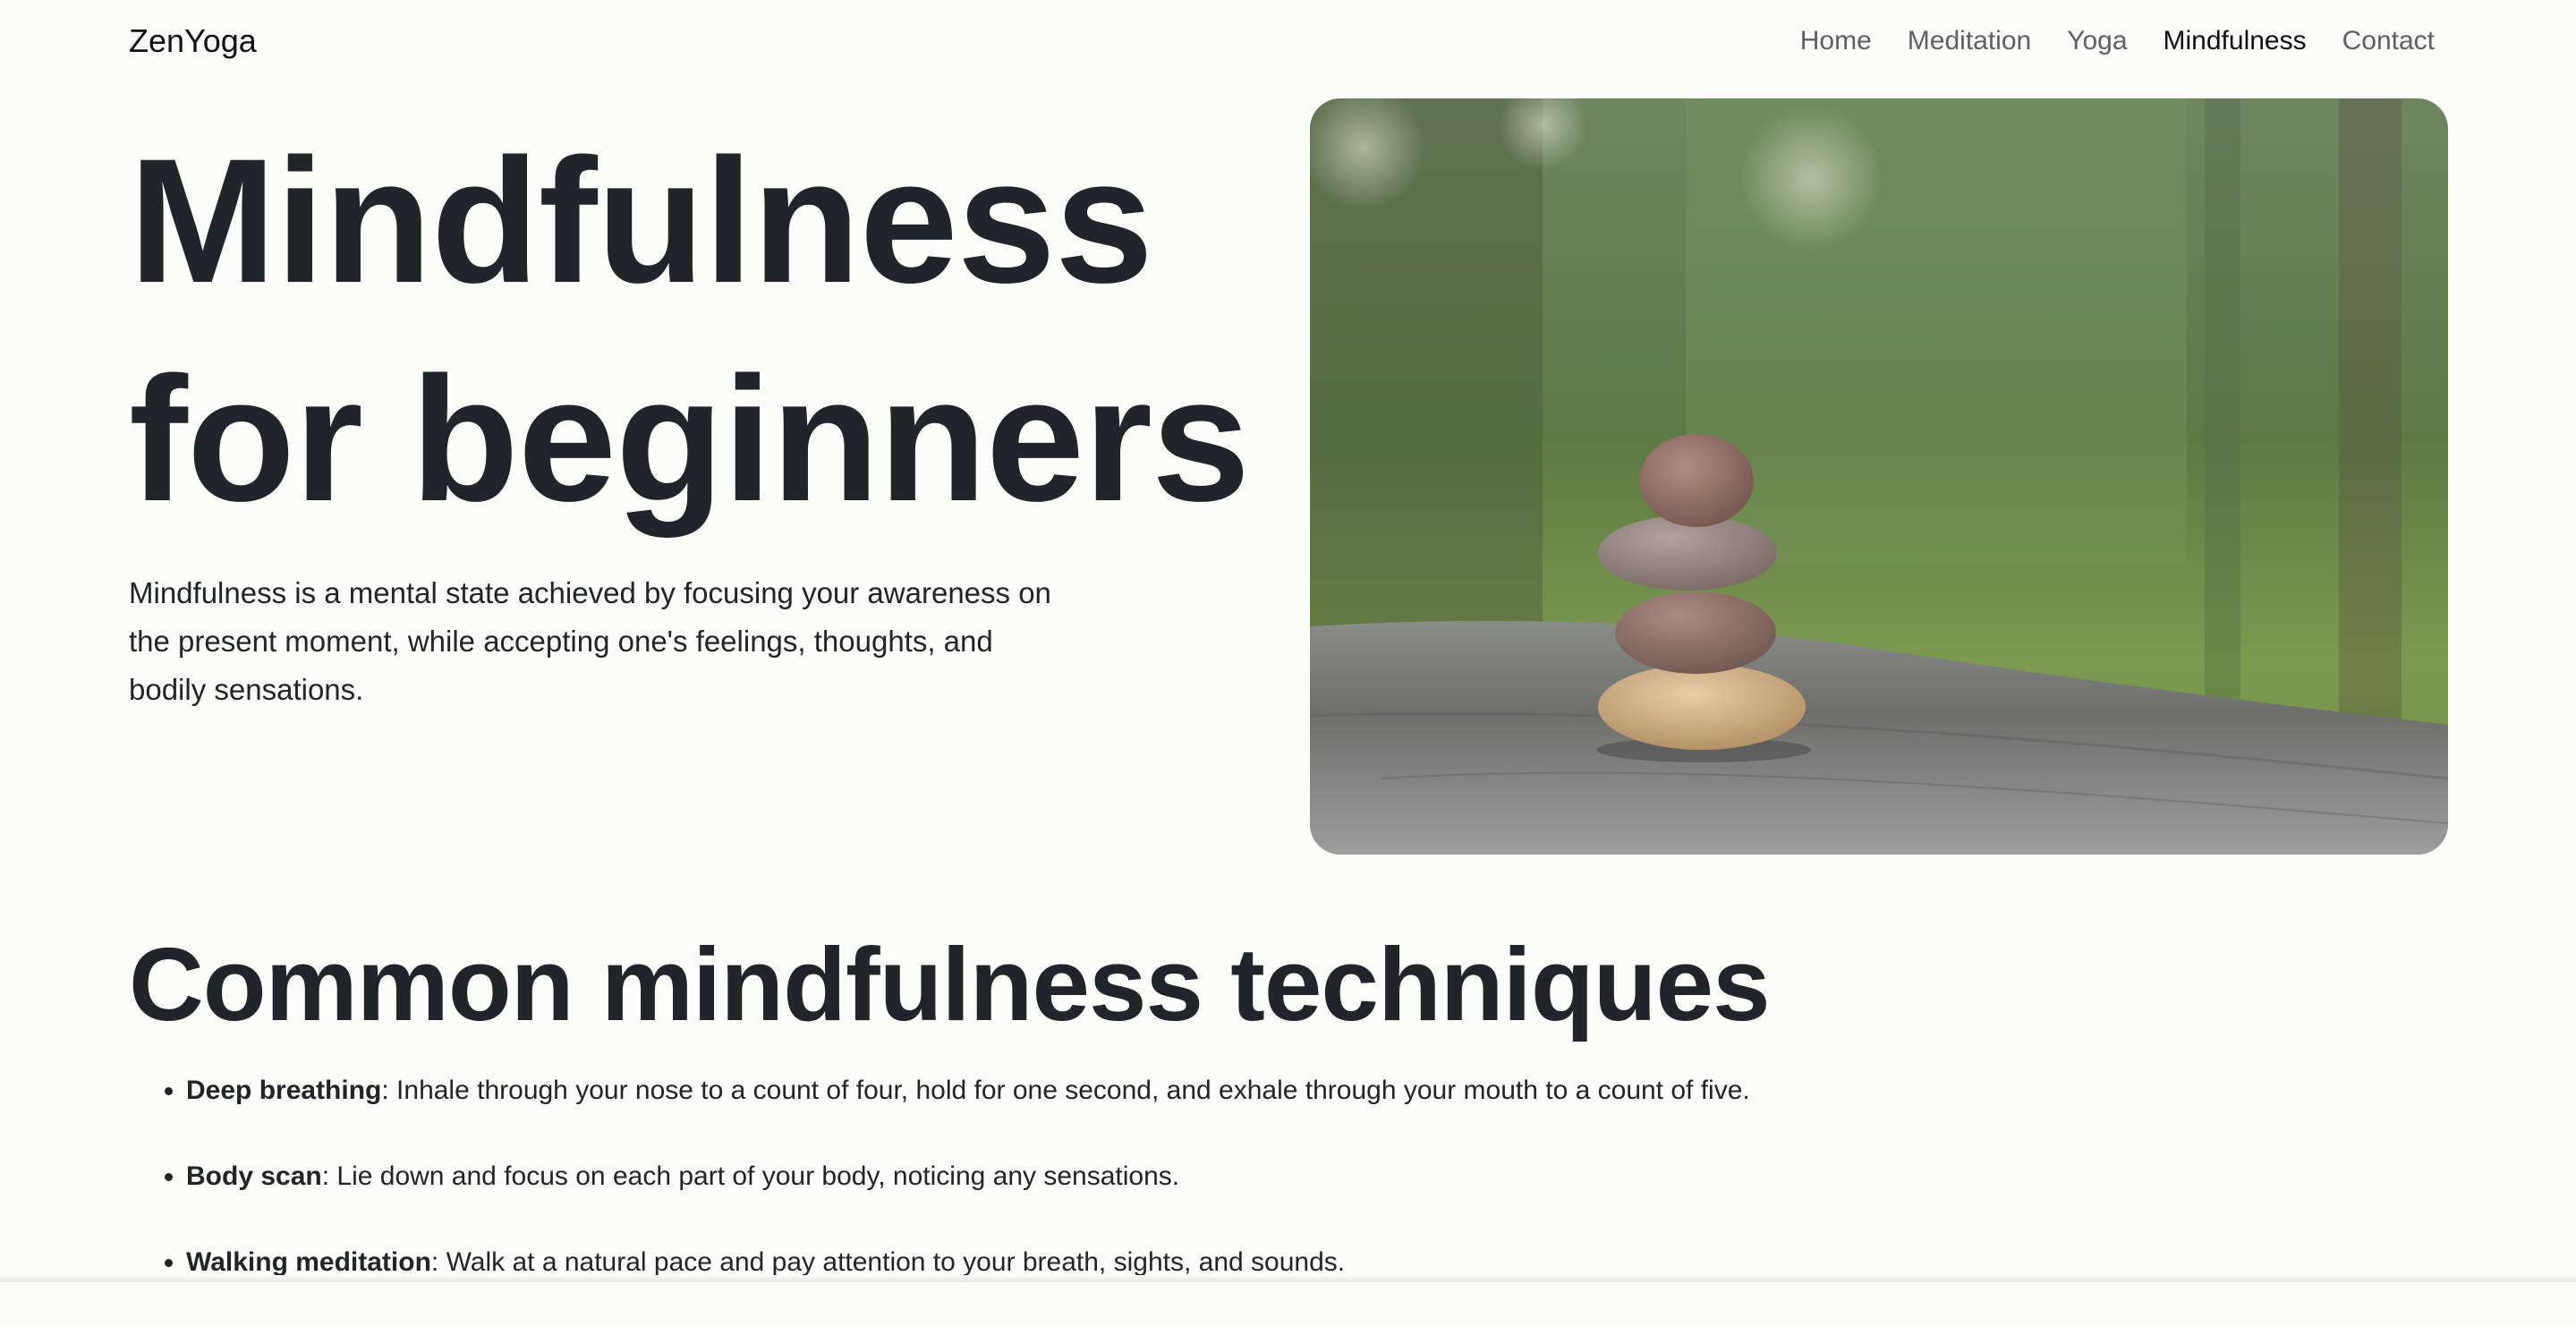 The height and width of the screenshot is (1327, 2576). I want to click on technique-name: Deep breathing, so click(284, 1091).